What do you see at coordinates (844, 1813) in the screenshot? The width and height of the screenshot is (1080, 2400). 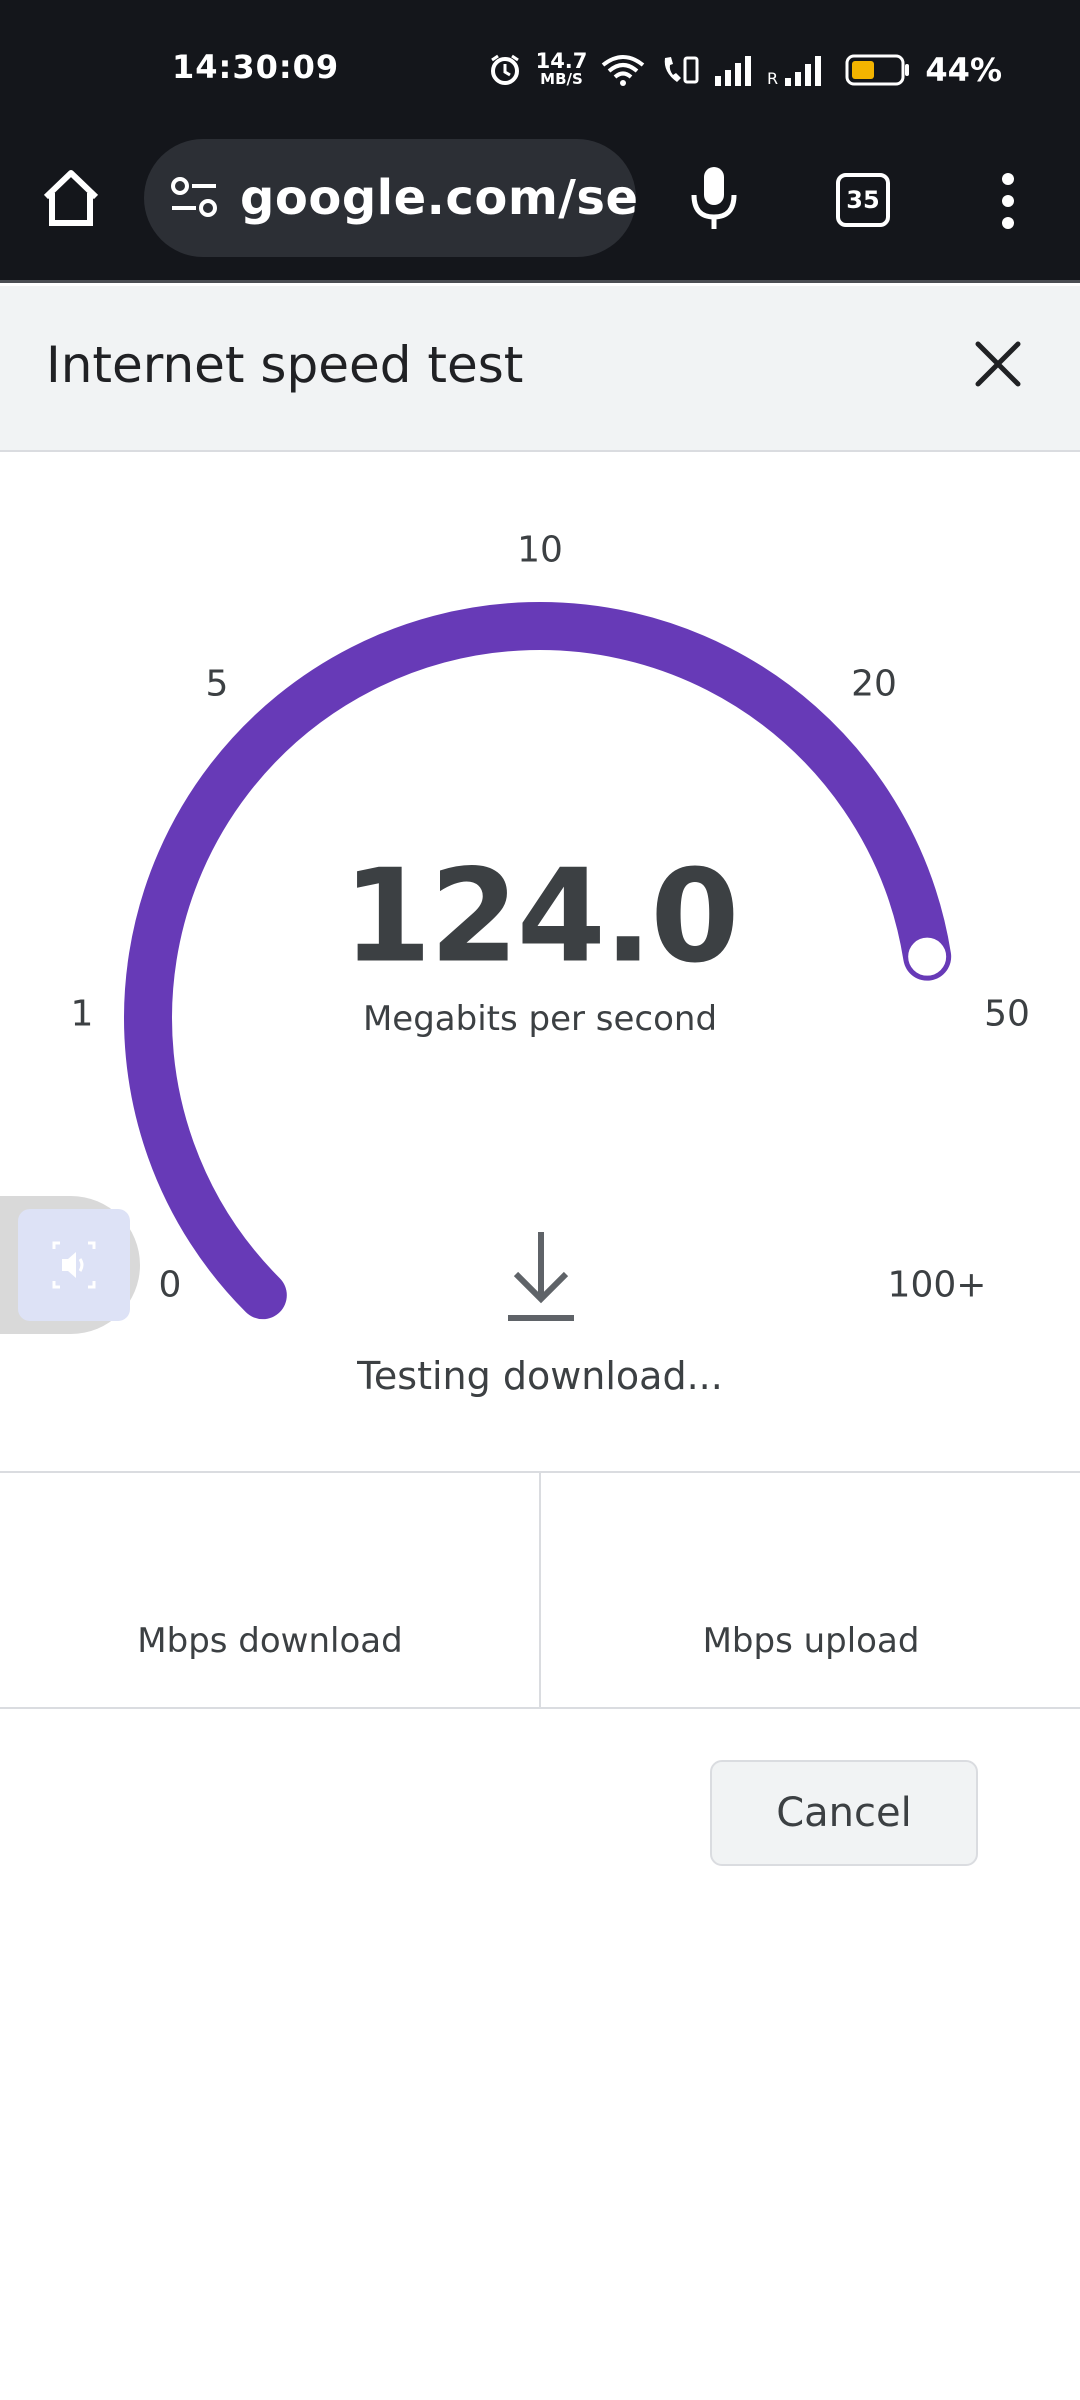 I see `cancel-button: Cancel` at bounding box center [844, 1813].